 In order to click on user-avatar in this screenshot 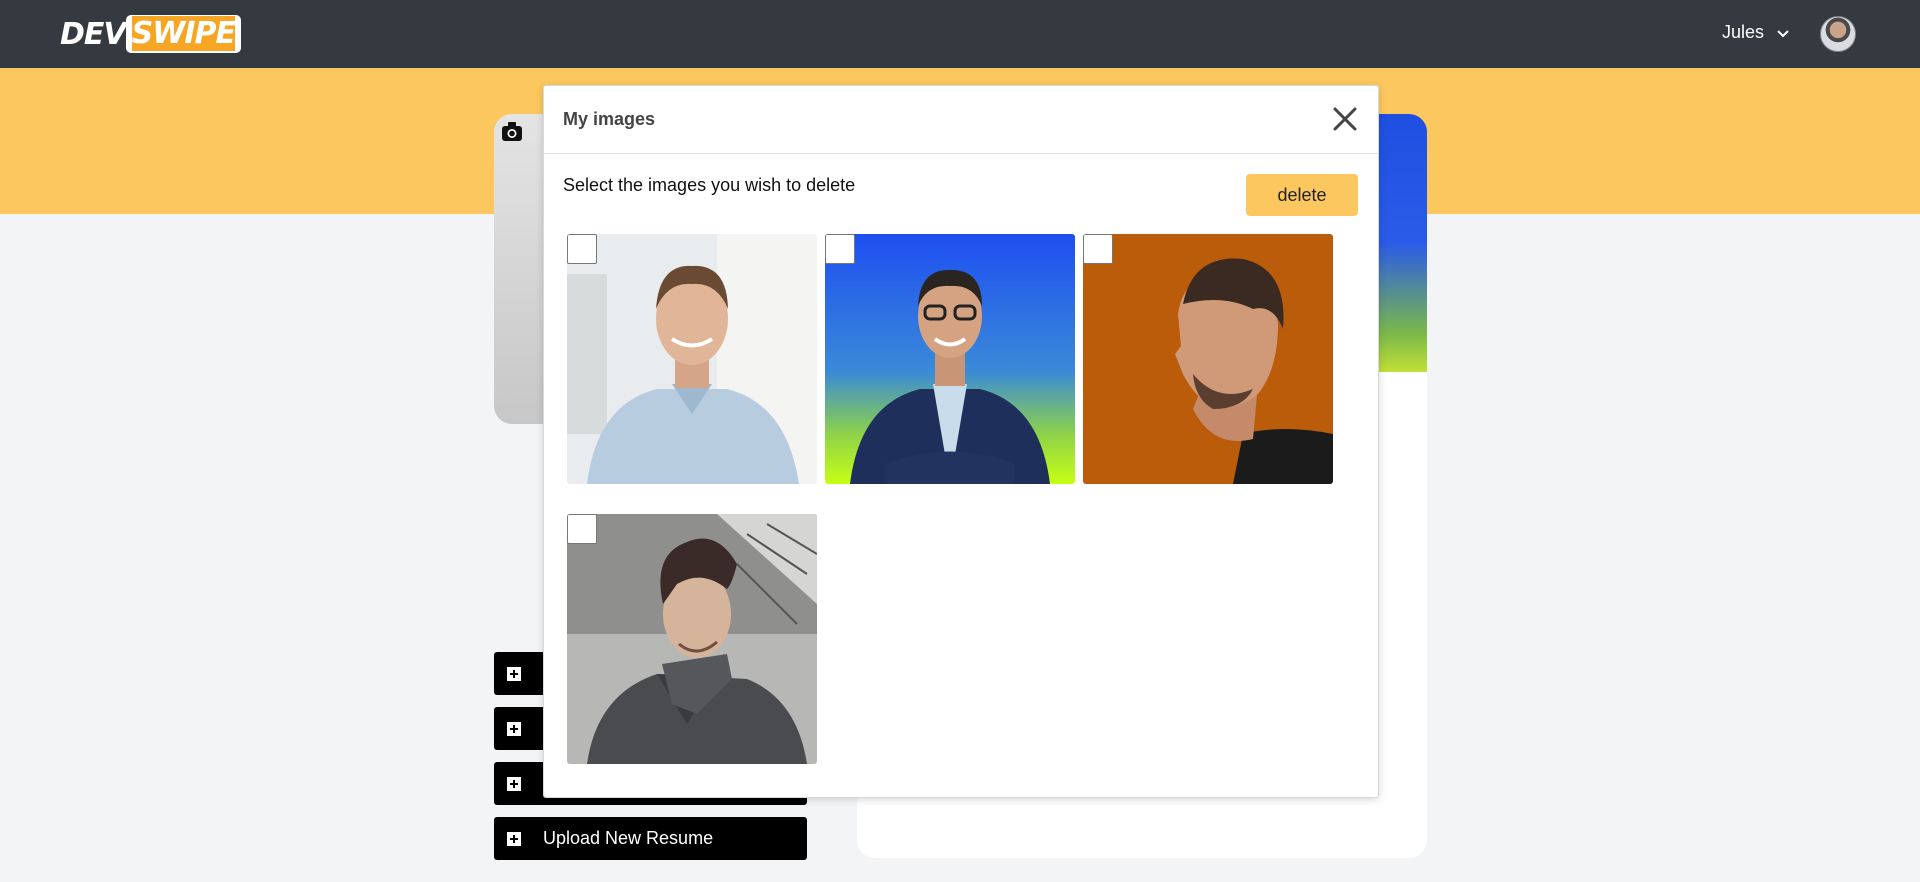, I will do `click(1838, 34)`.